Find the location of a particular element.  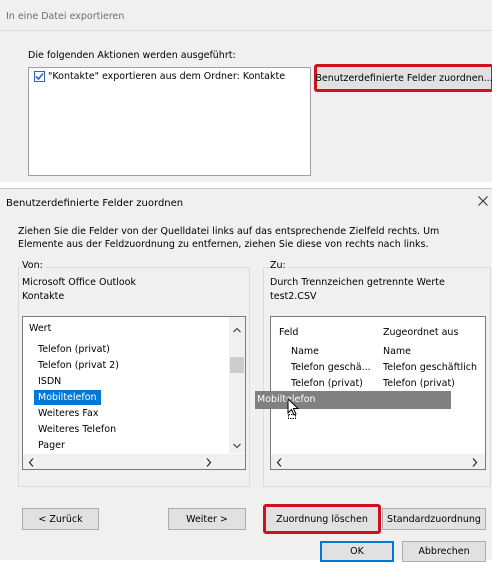

drag-cursor-icon is located at coordinates (294, 410).